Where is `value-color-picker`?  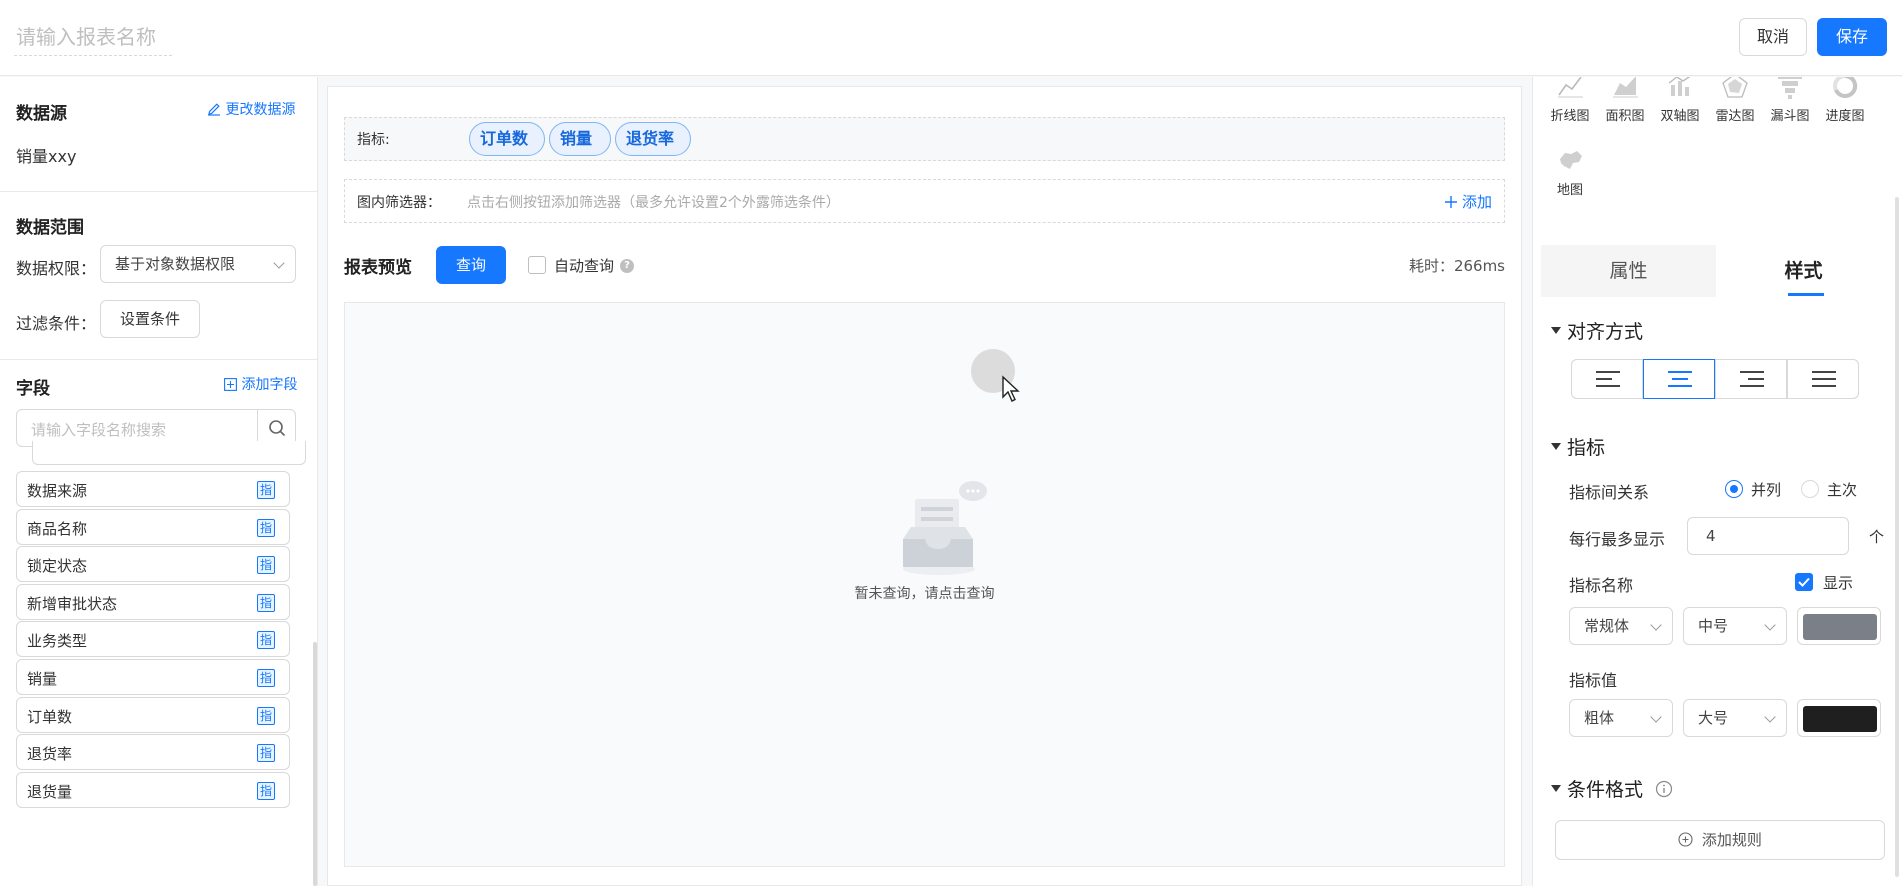 value-color-picker is located at coordinates (1839, 718).